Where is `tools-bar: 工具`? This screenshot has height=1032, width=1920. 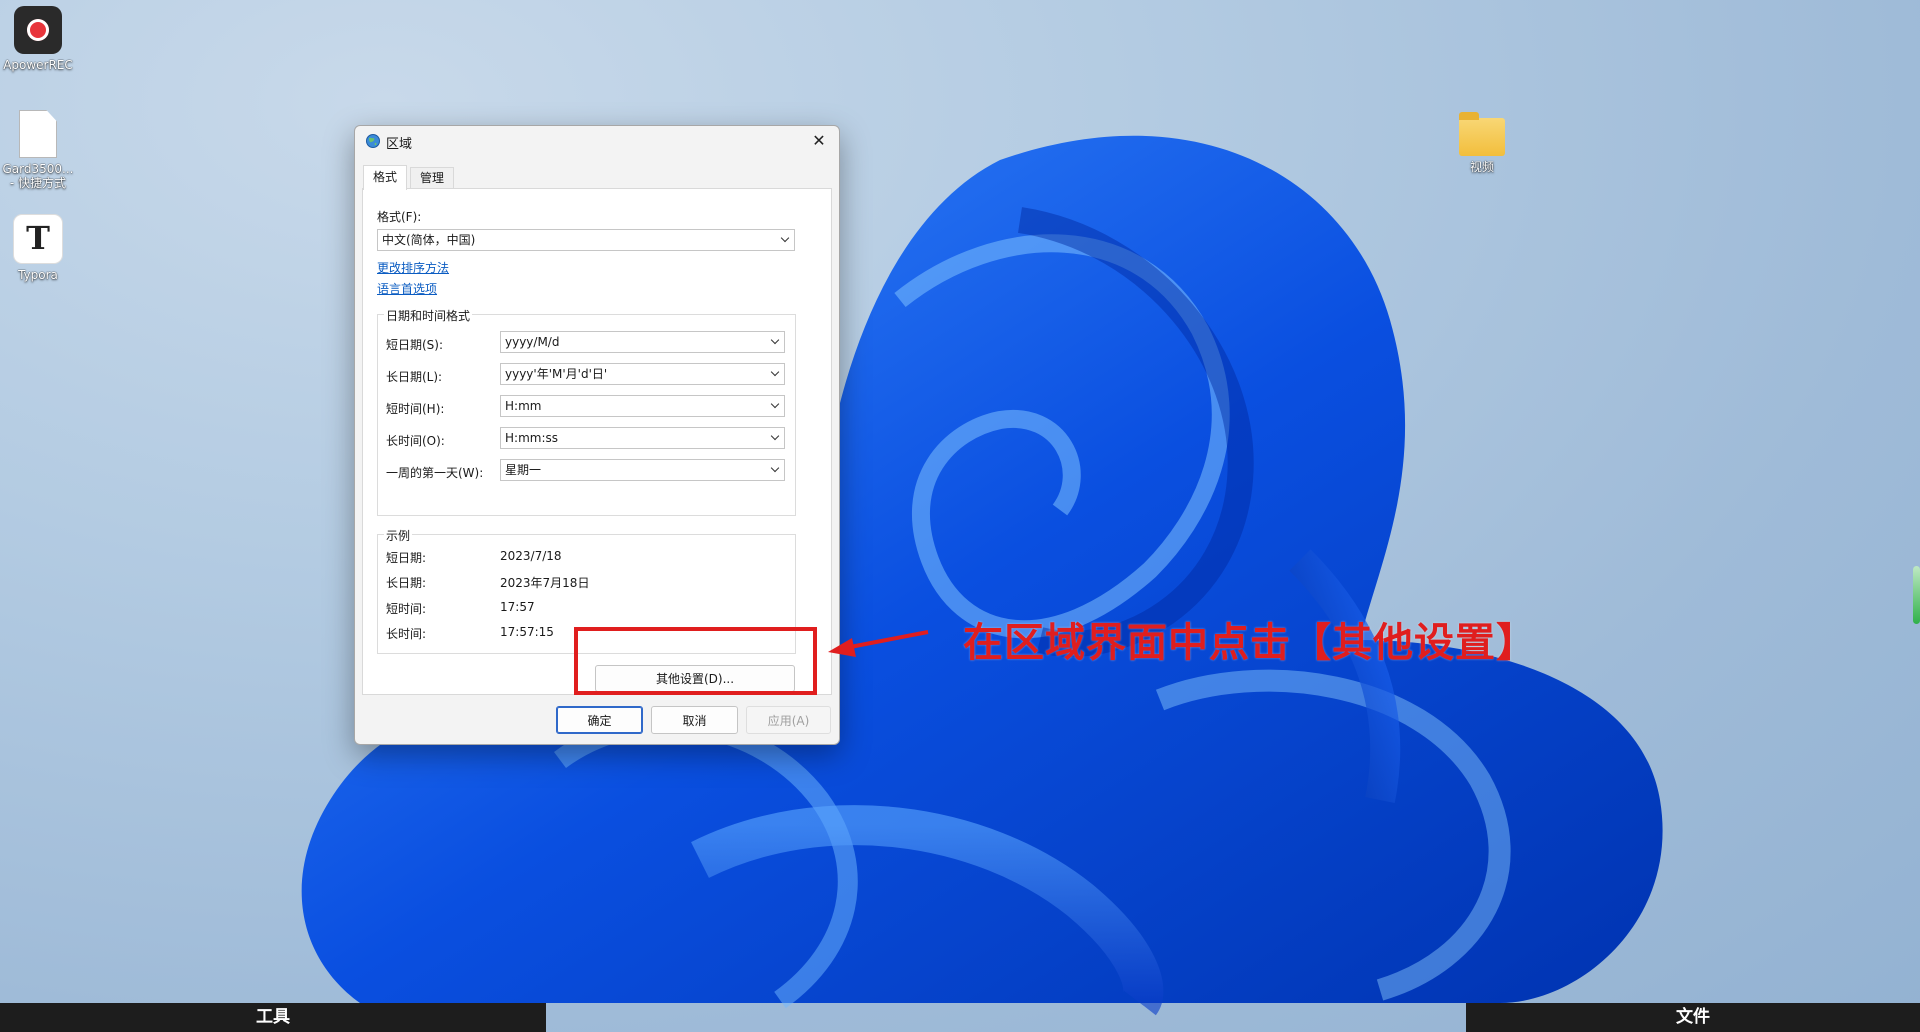 tools-bar: 工具 is located at coordinates (273, 1017).